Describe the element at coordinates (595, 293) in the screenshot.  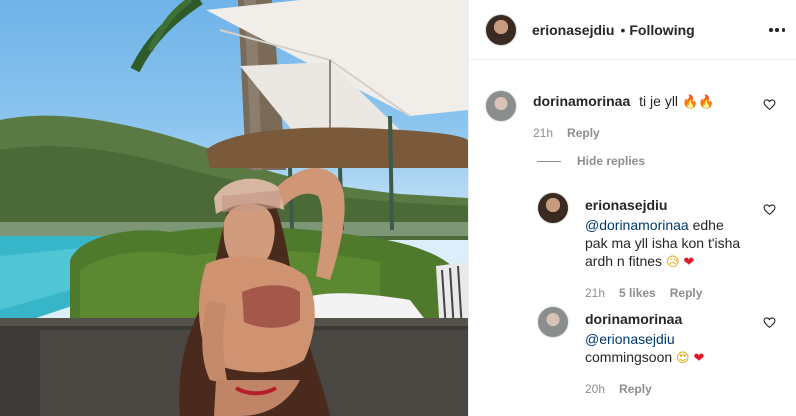
I see `reply-time: 21h` at that location.